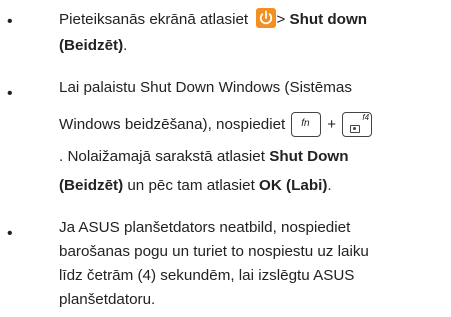  I want to click on bold-text: Shut Down, so click(309, 156).